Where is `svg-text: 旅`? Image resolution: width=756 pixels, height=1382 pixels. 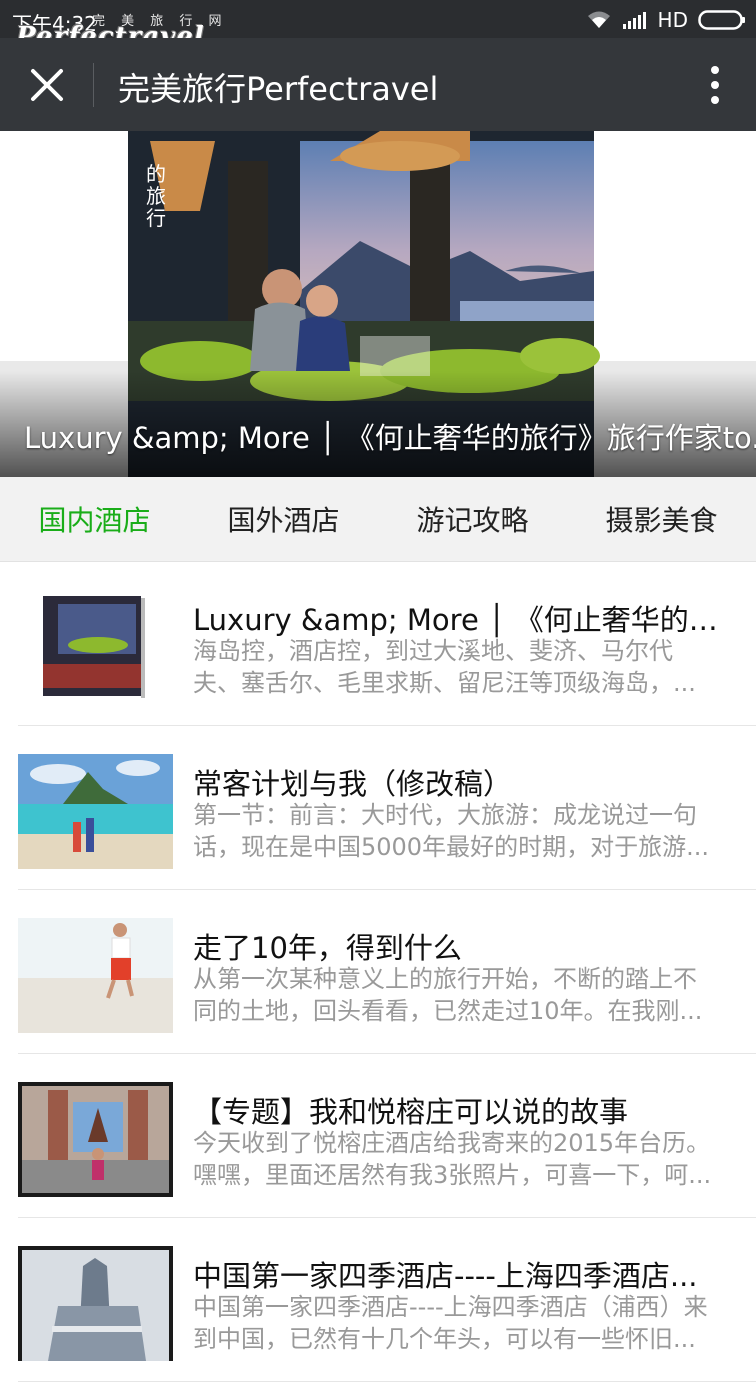 svg-text: 旅 is located at coordinates (156, 196).